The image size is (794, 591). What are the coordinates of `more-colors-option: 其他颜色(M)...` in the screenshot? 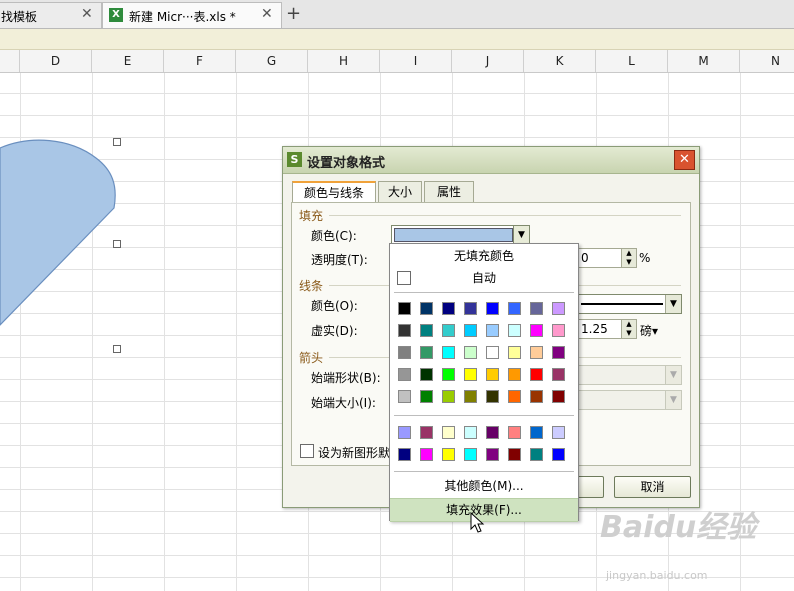 It's located at (484, 486).